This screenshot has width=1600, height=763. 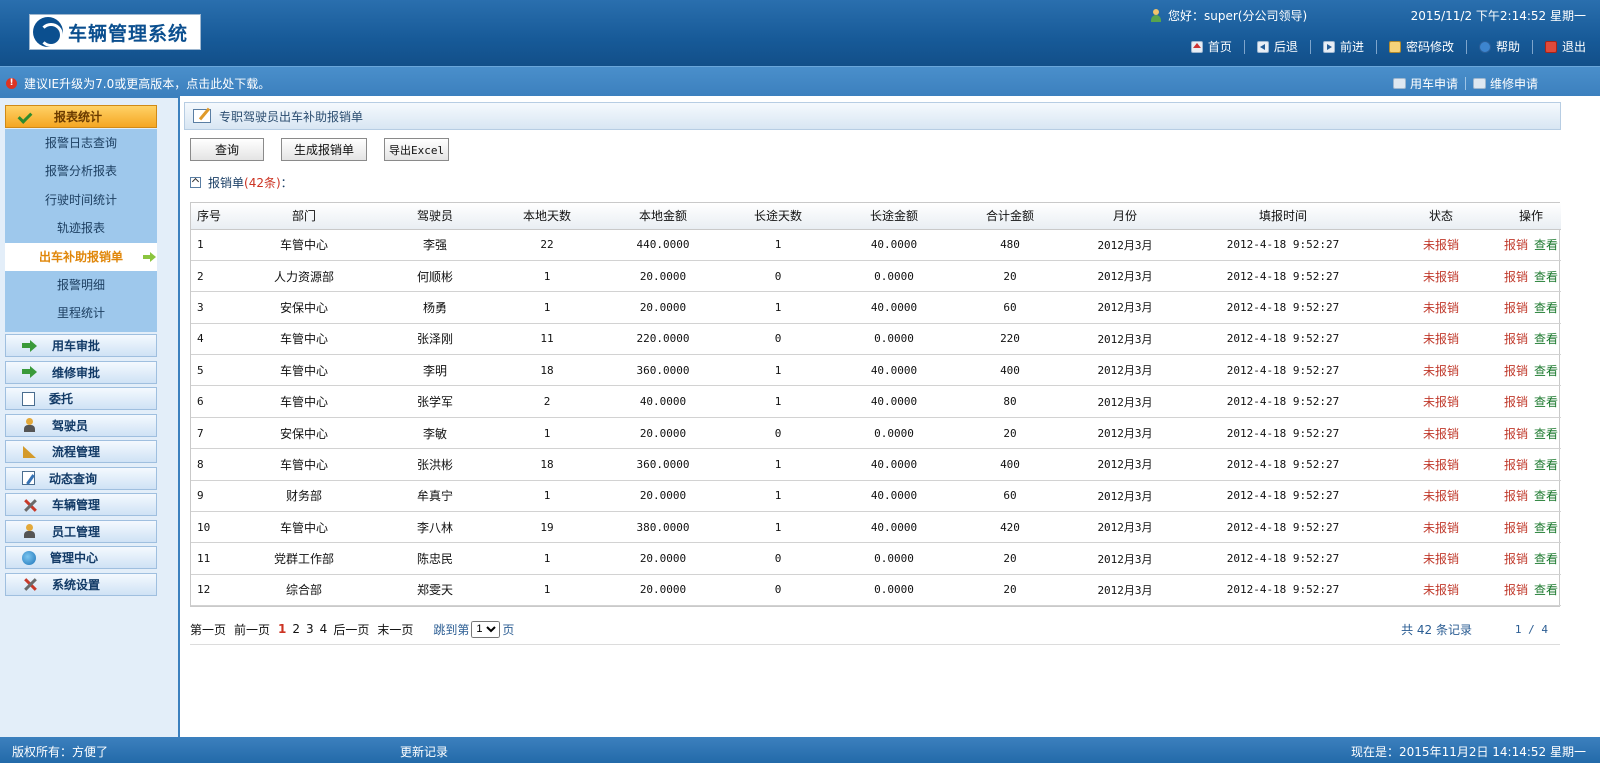 I want to click on page-1-link: 1, so click(x=282, y=629).